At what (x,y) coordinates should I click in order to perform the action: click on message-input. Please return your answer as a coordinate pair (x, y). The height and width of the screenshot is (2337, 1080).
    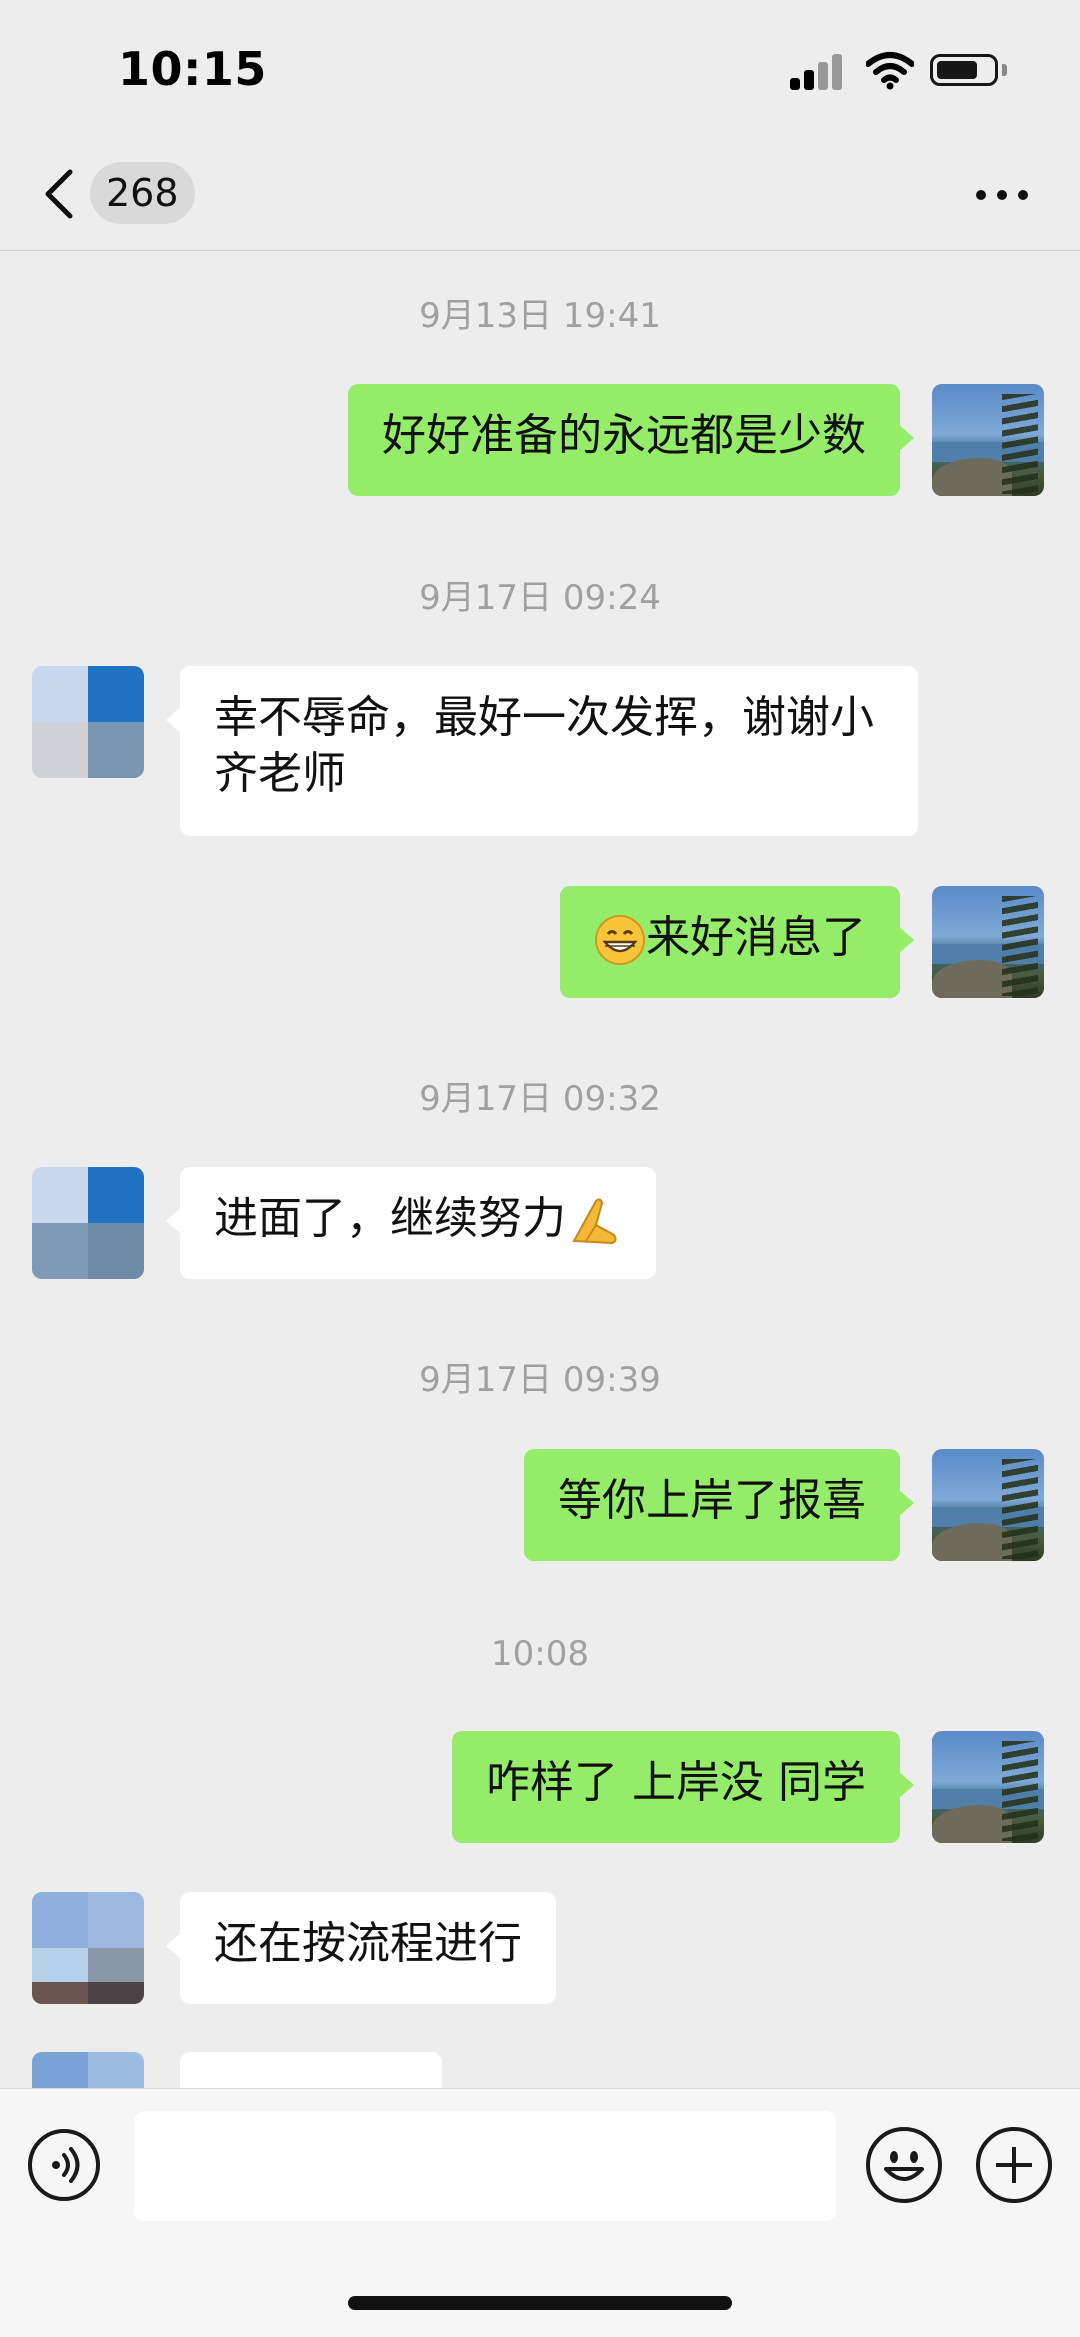
    Looking at the image, I should click on (485, 2166).